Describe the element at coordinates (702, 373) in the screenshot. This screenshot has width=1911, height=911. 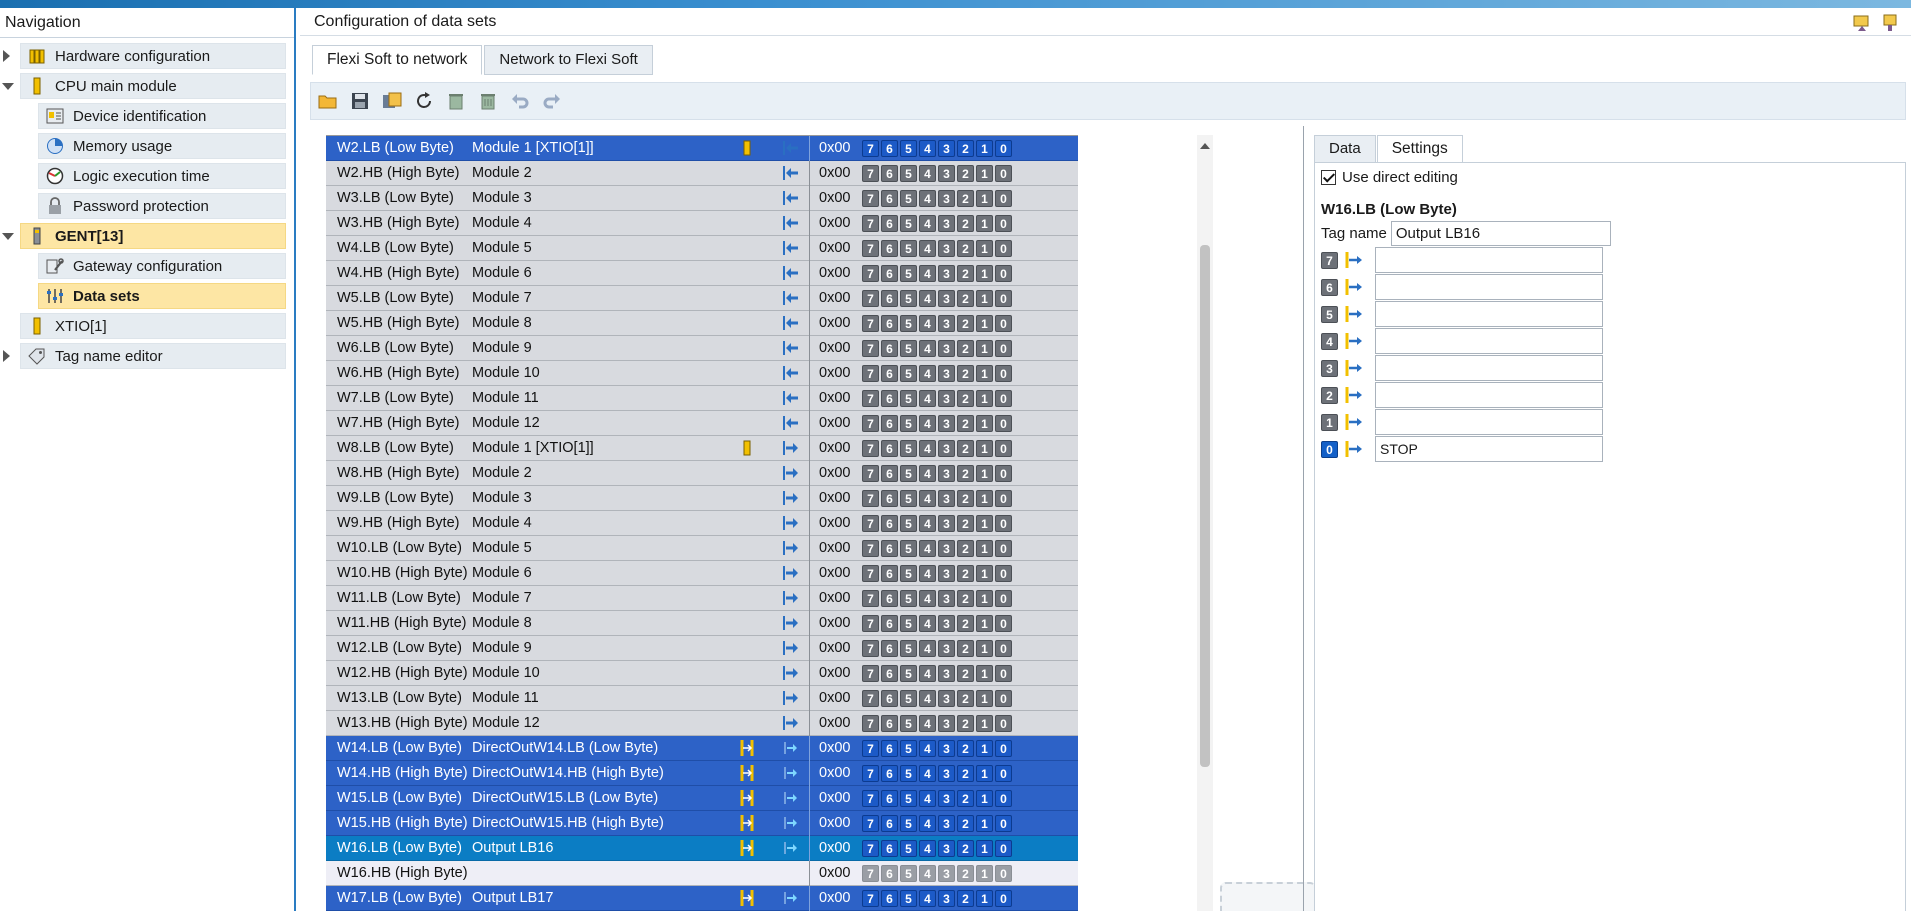
I see `table-row: W6.HB (High Byte) Module 10 0x00 7 6 5 4 3 2 1 0` at that location.